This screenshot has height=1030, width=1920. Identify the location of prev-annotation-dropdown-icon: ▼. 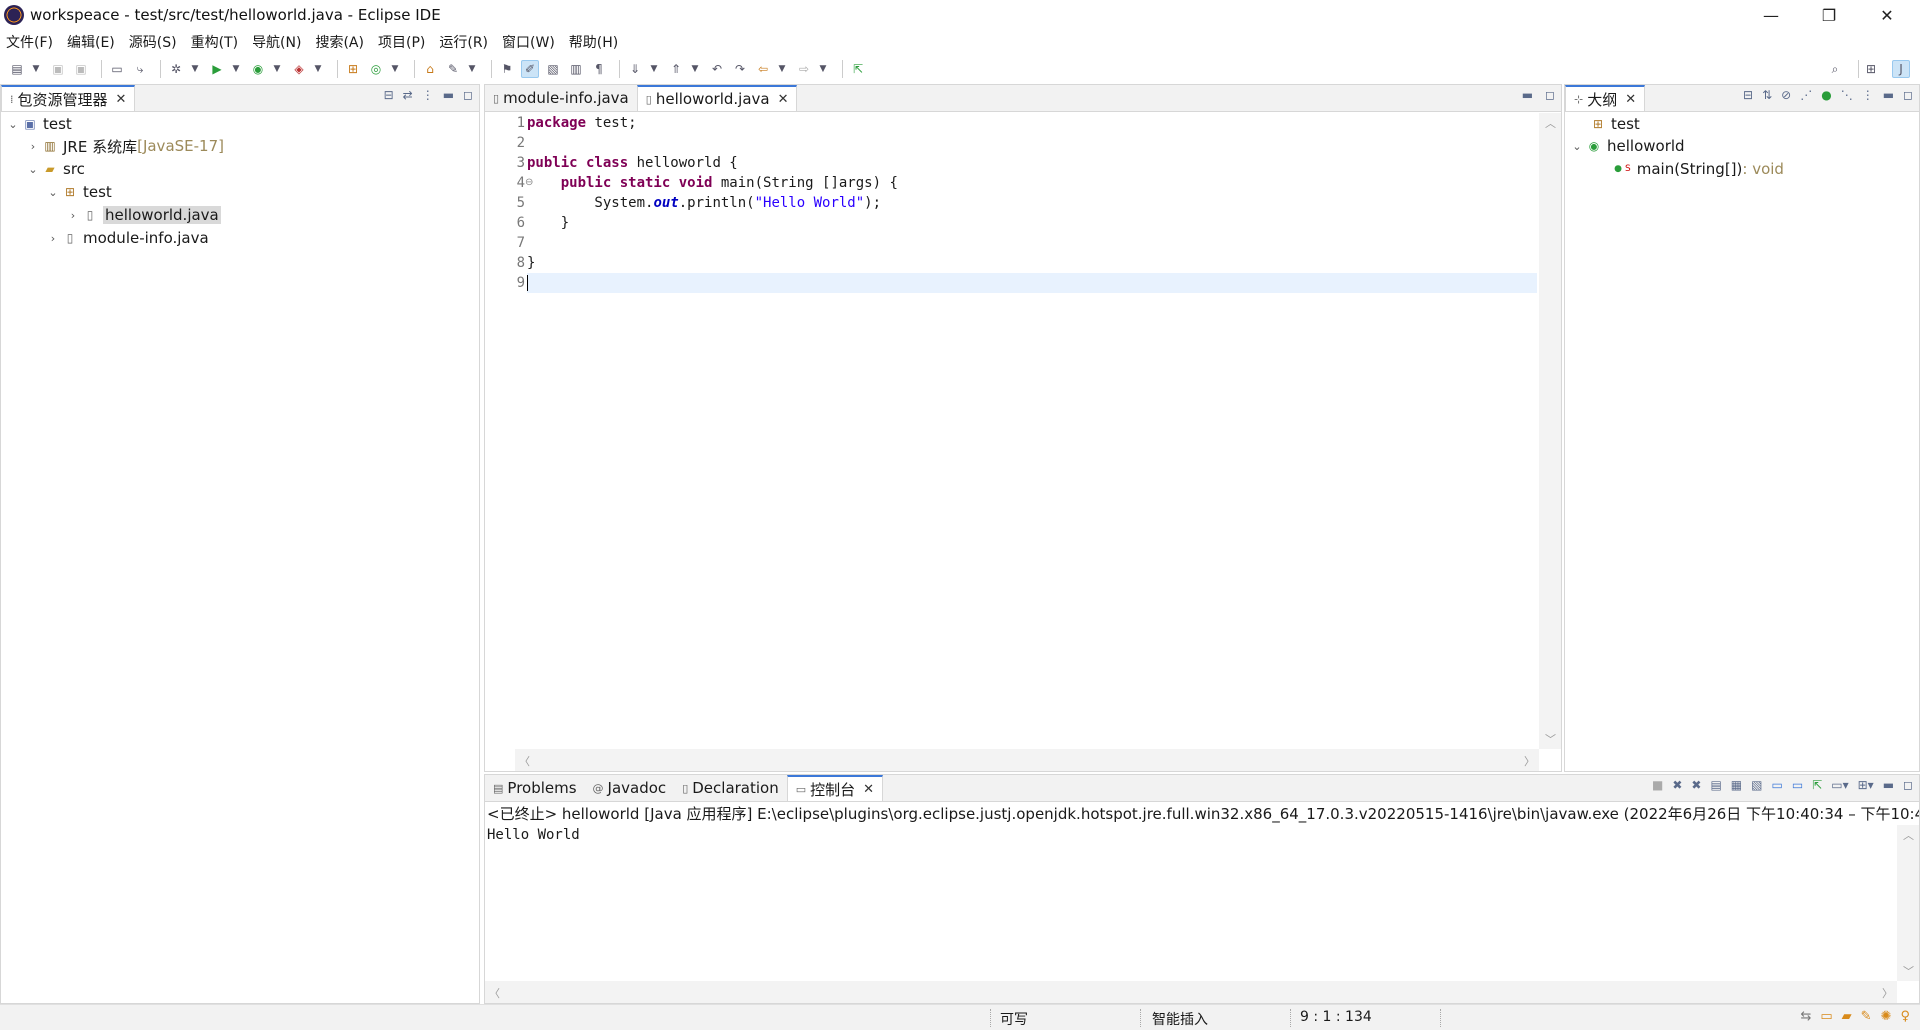
(695, 69).